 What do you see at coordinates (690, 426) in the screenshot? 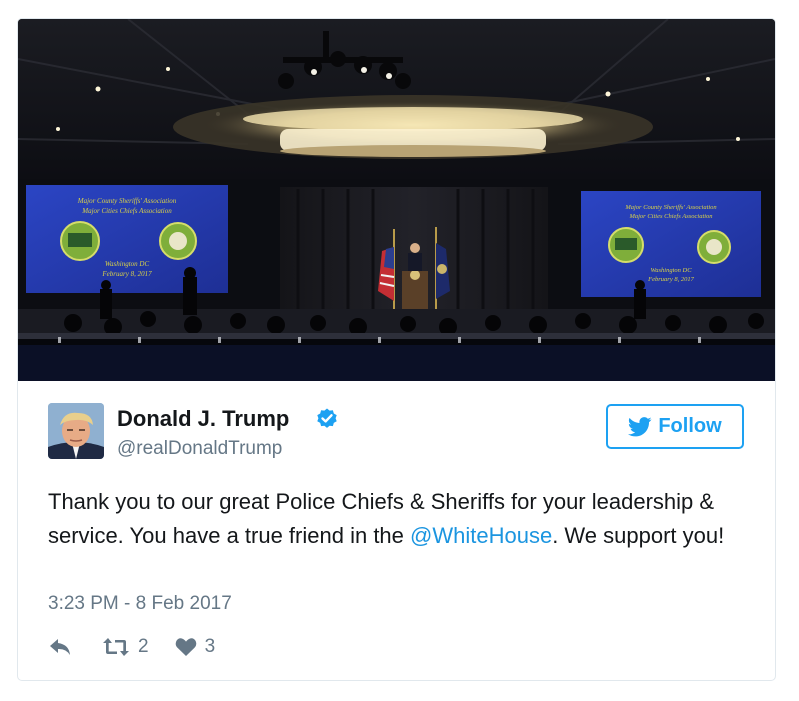
I see `follow-label: Follow` at bounding box center [690, 426].